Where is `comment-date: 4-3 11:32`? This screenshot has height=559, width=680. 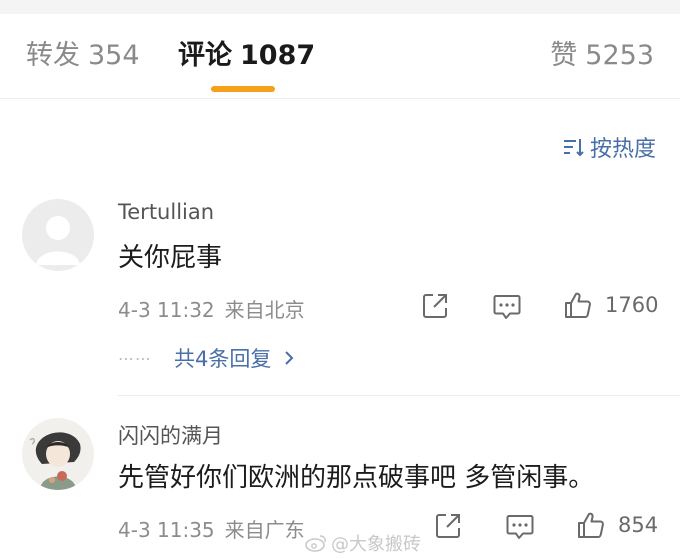 comment-date: 4-3 11:32 is located at coordinates (166, 310).